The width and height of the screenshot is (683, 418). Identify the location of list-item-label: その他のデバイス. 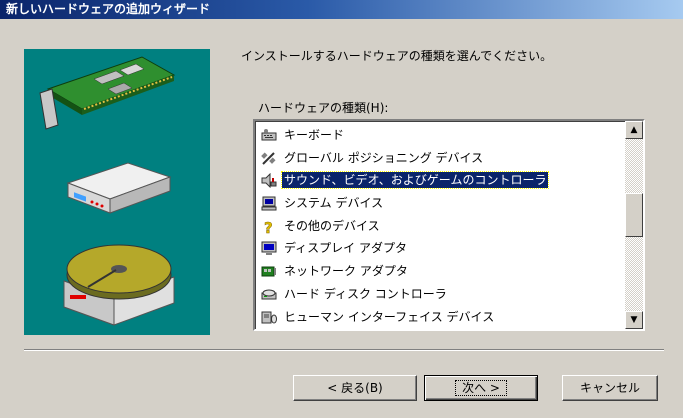
(332, 225).